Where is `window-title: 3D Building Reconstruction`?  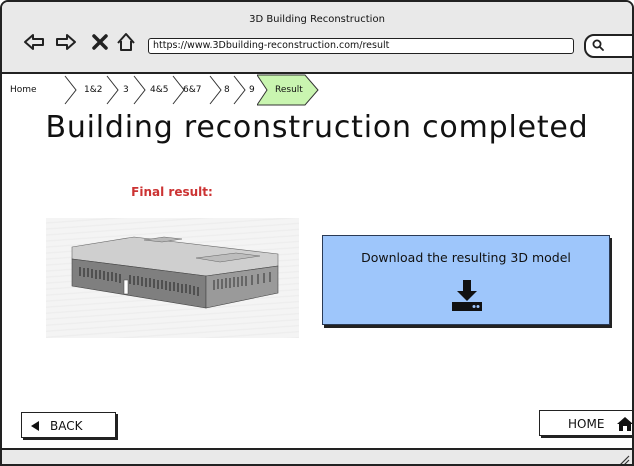 window-title: 3D Building Reconstruction is located at coordinates (317, 19).